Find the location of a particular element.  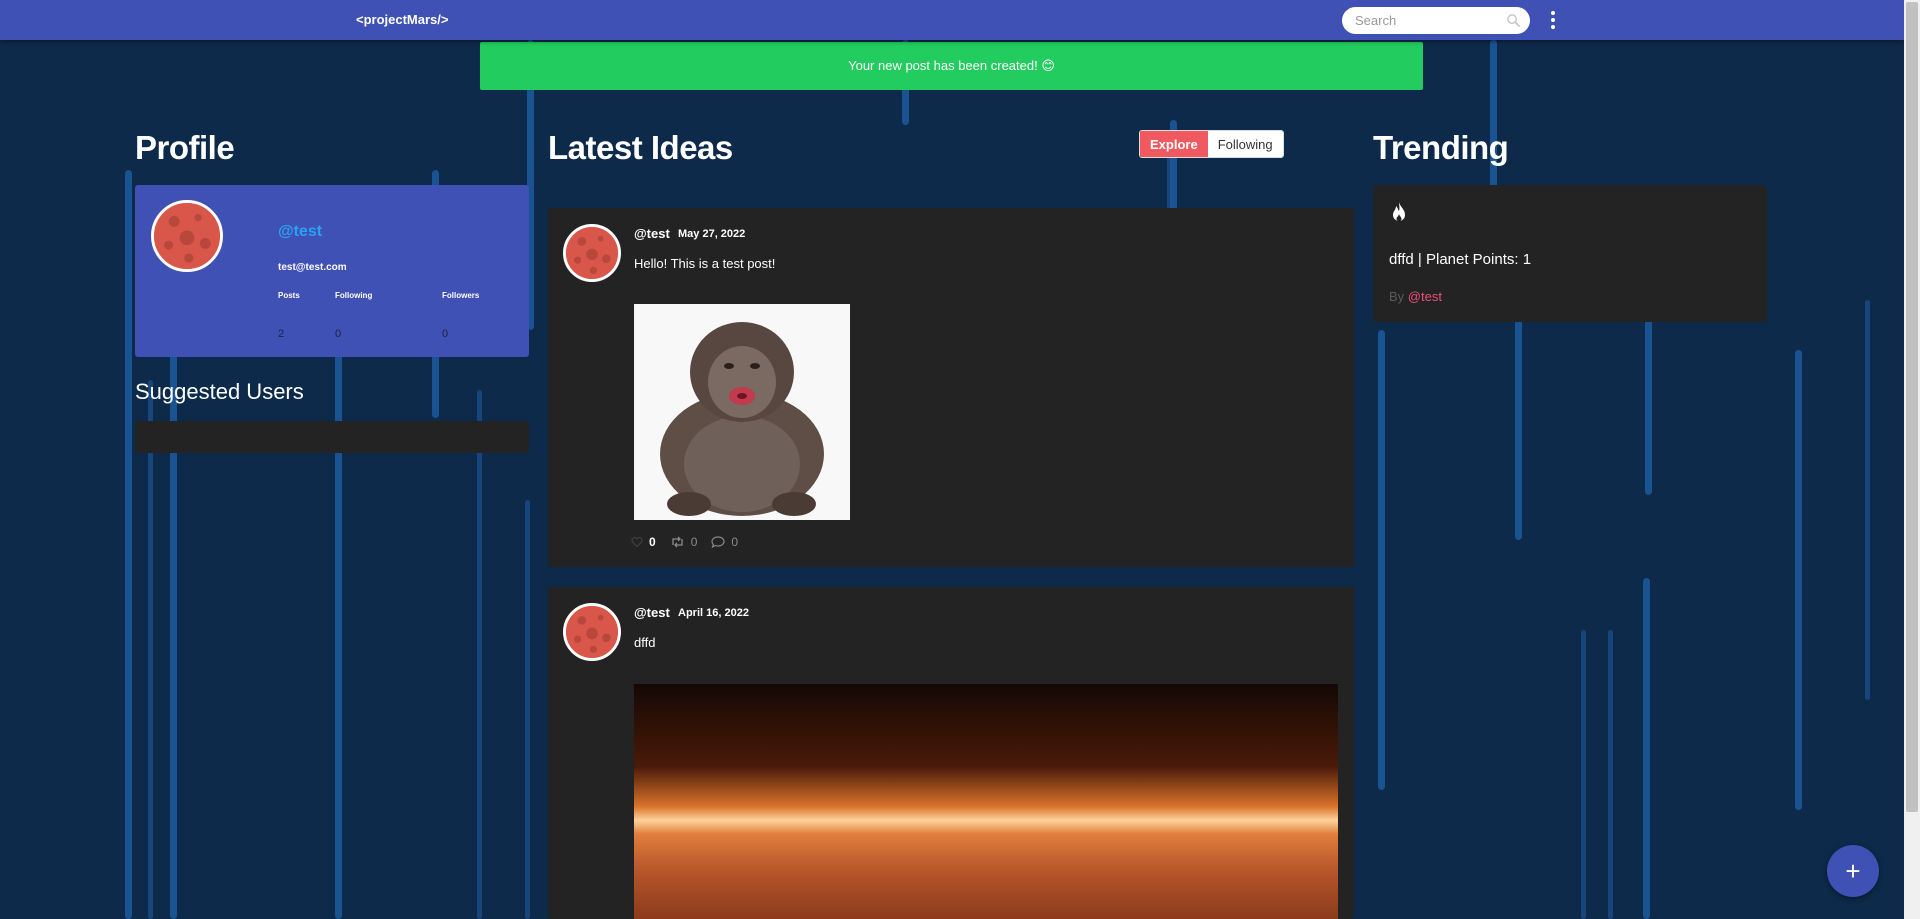

new-post-button: + is located at coordinates (1853, 871).